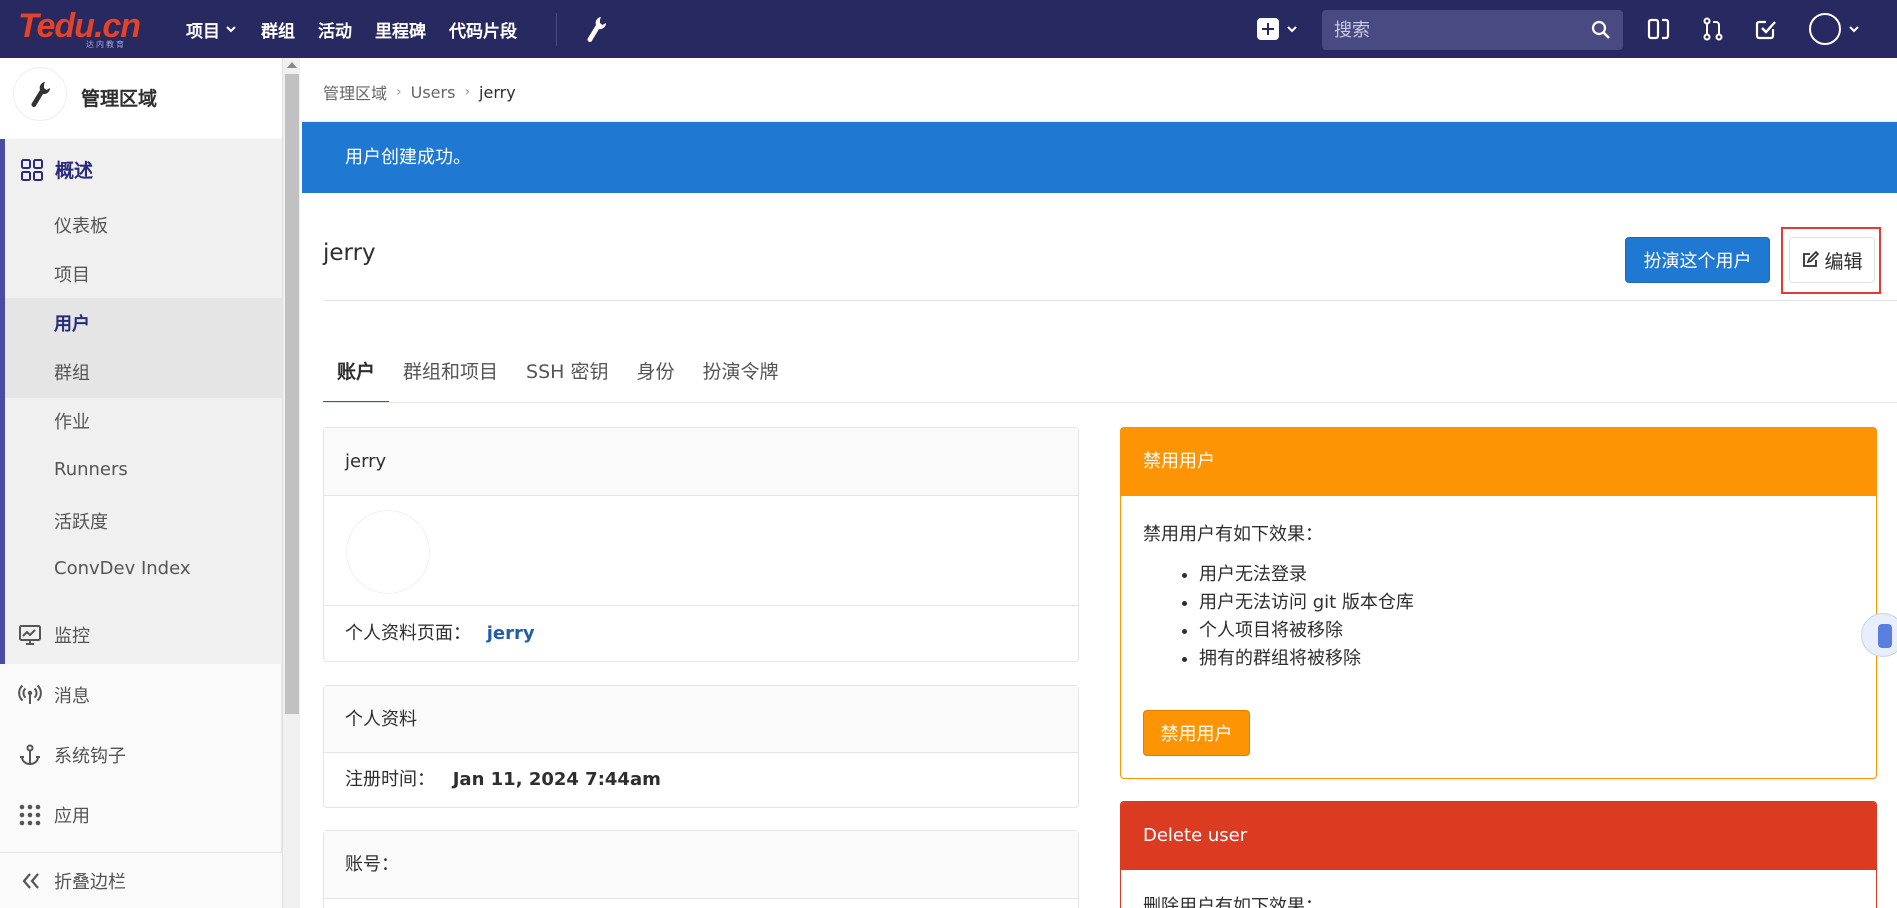 This screenshot has width=1897, height=908. I want to click on user-tabs: 账户 群组和项目 SSH 密钥 身份 扮演令牌, so click(558, 374).